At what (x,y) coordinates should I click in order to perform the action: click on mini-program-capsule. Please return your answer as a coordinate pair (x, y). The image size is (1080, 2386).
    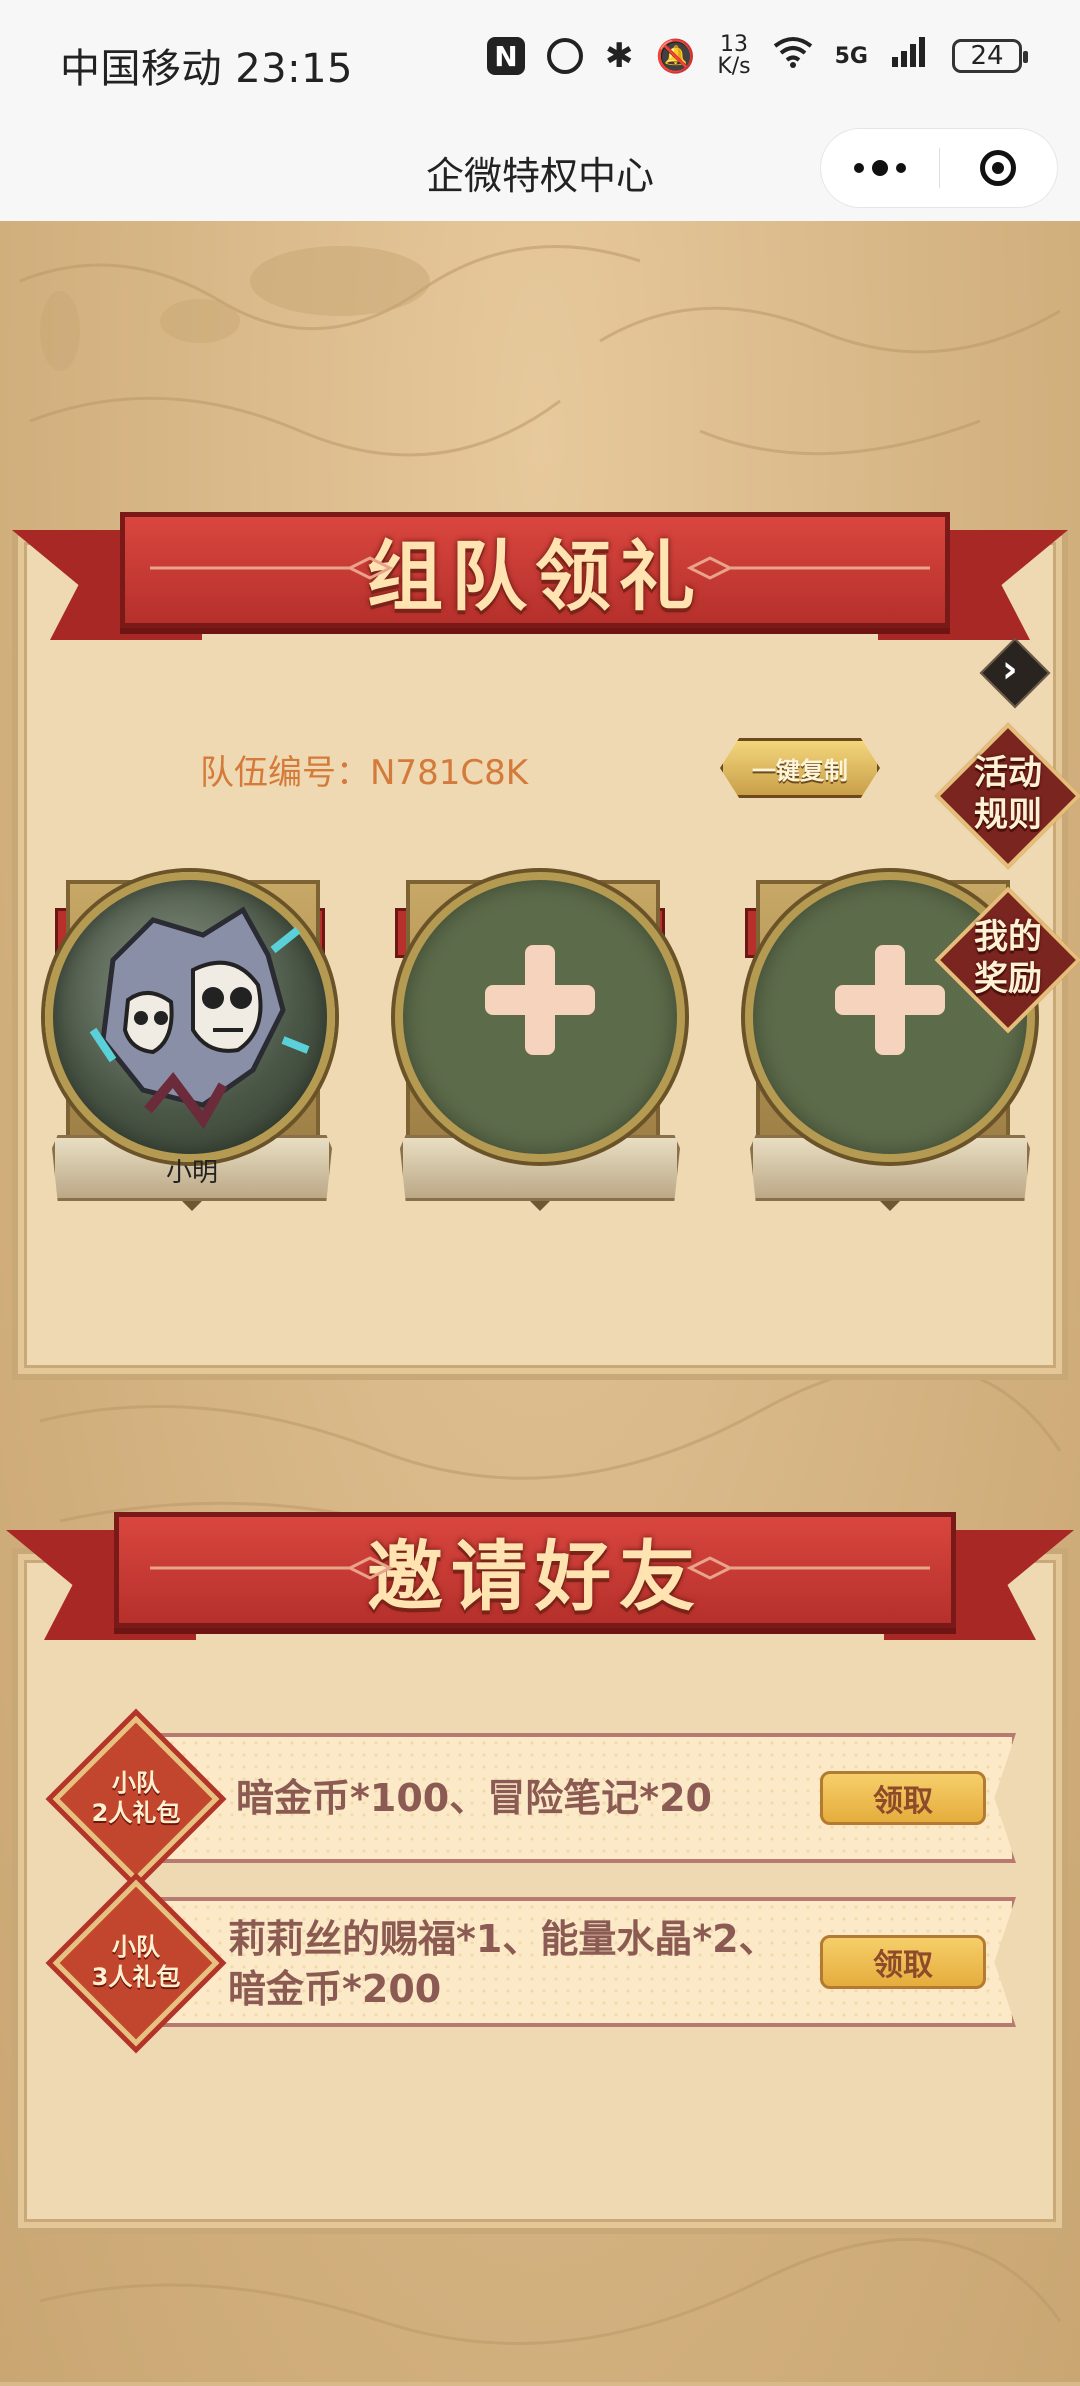
    Looking at the image, I should click on (939, 168).